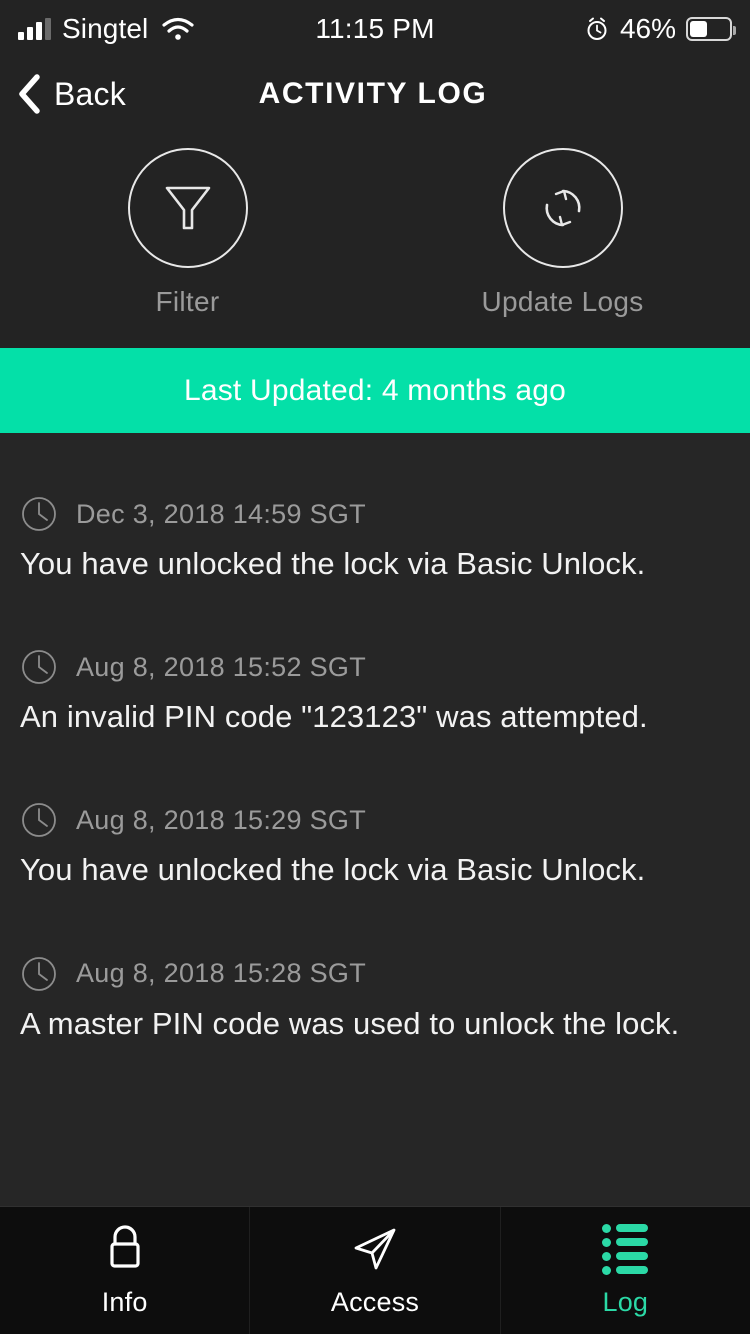 This screenshot has width=750, height=1334. I want to click on filter-button-circle, so click(187, 208).